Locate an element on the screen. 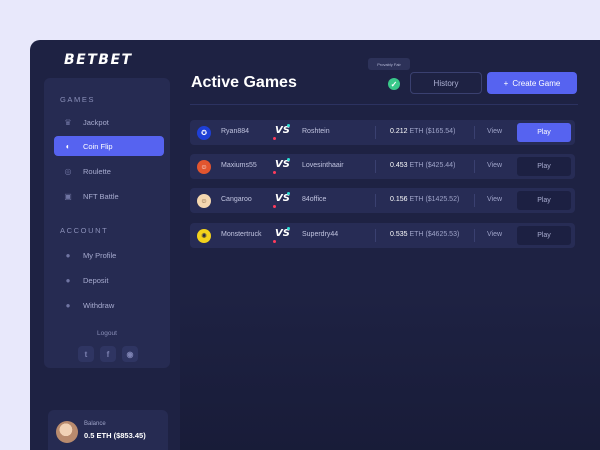 Image resolution: width=600 pixels, height=450 pixels. sidebar-item-label: Deposit is located at coordinates (96, 280).